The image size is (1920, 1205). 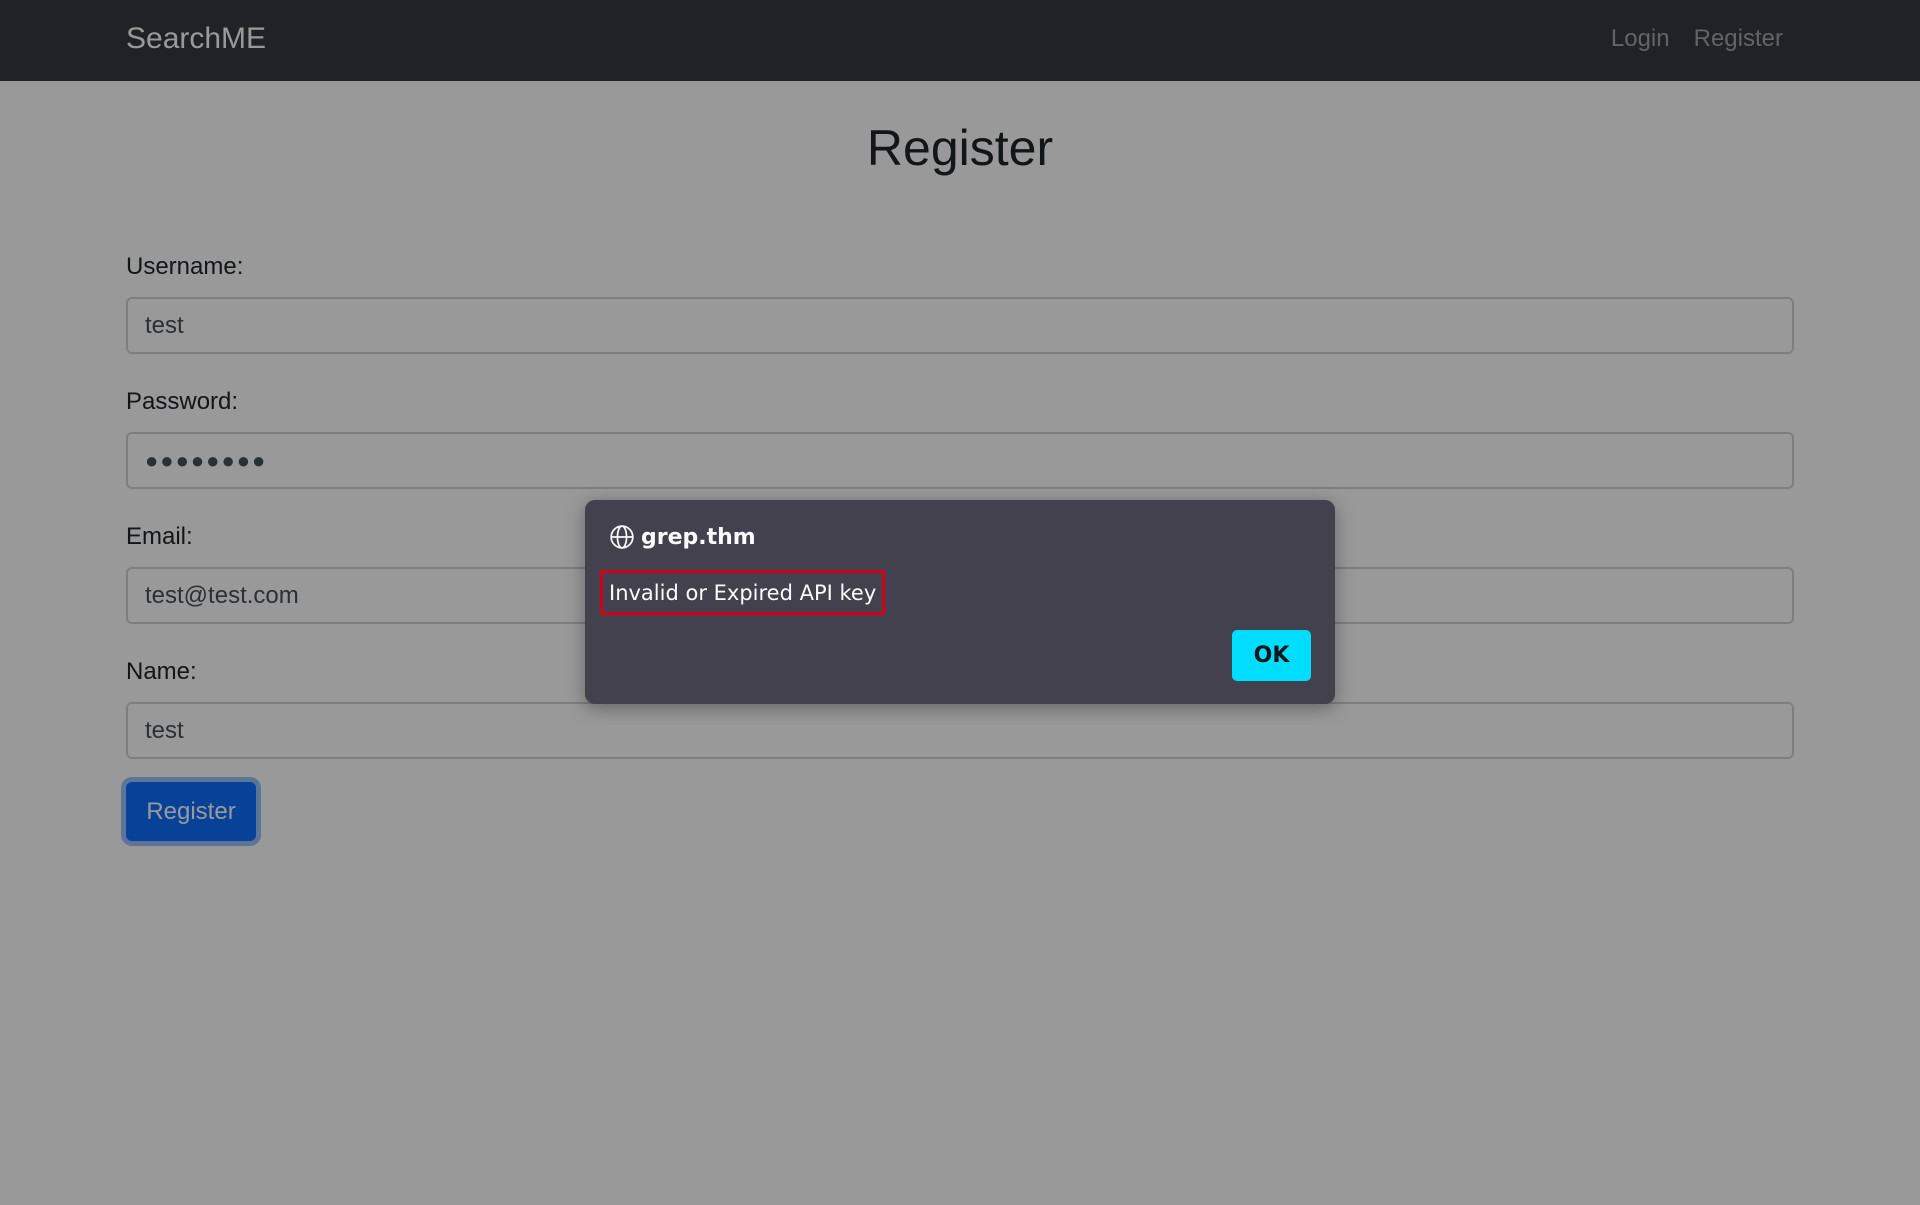 I want to click on dialog-header: grep.thm, so click(x=682, y=537).